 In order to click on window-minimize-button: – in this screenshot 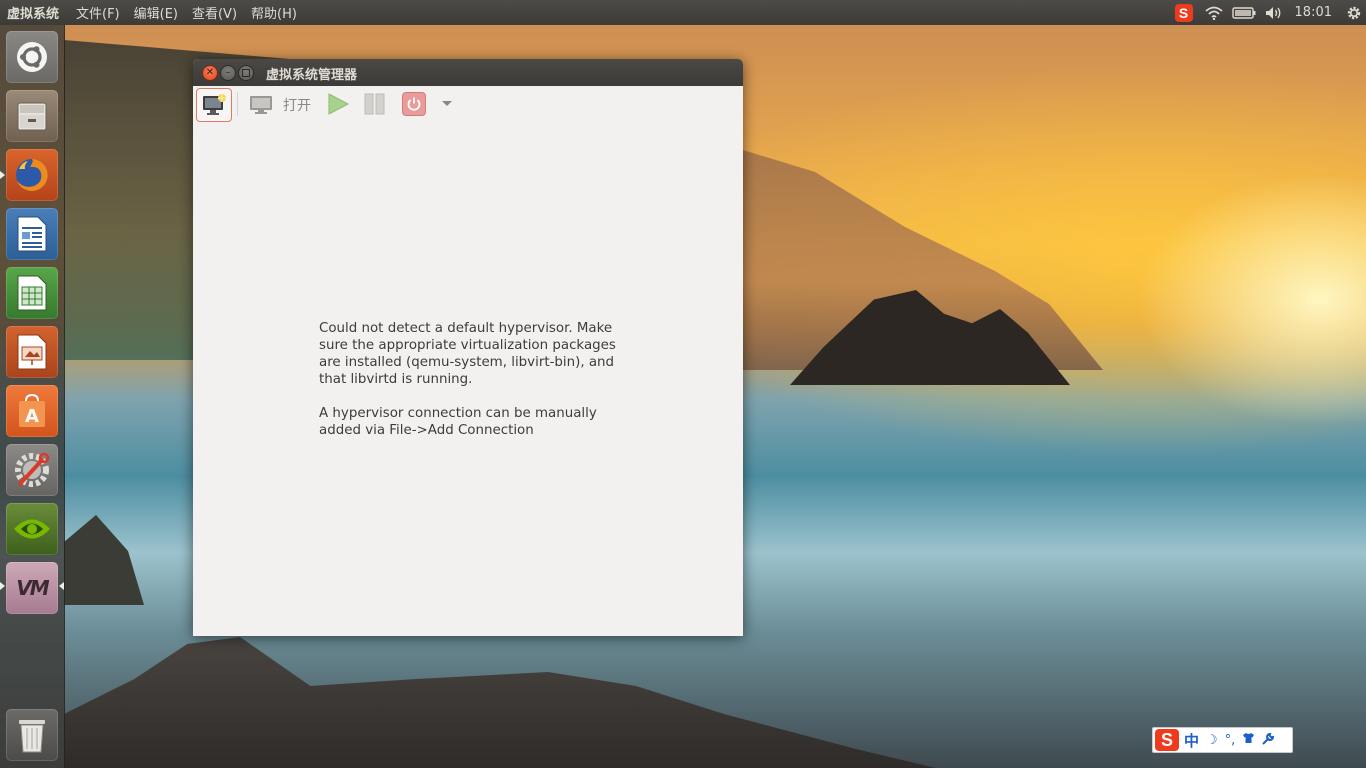, I will do `click(228, 73)`.